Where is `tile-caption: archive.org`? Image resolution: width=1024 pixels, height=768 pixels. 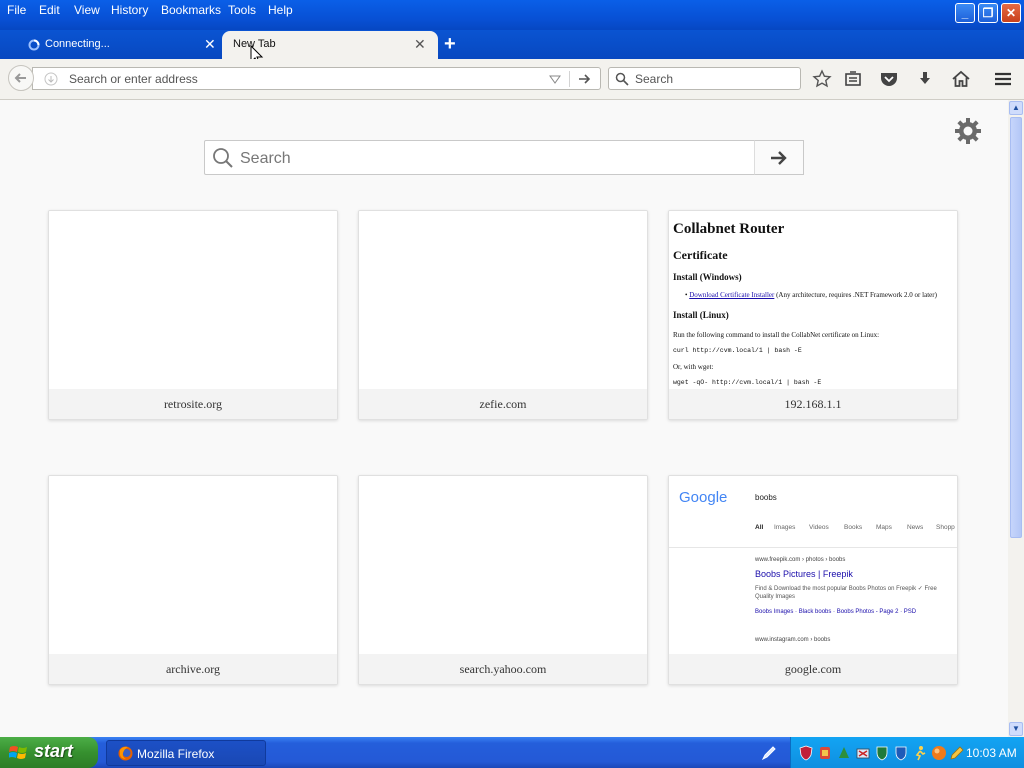
tile-caption: archive.org is located at coordinates (193, 669).